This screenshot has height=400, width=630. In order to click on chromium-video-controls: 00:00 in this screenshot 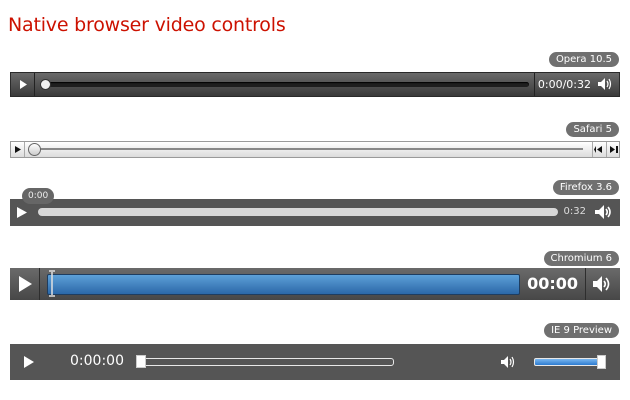, I will do `click(315, 284)`.